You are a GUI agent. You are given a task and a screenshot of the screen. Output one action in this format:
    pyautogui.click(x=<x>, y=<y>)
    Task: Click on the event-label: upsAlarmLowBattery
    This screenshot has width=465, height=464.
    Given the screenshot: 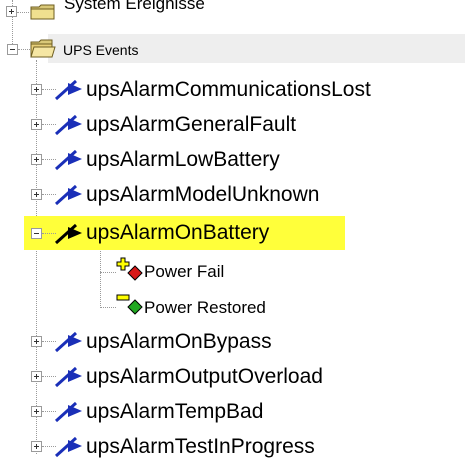 What is the action you would take?
    pyautogui.click(x=183, y=159)
    